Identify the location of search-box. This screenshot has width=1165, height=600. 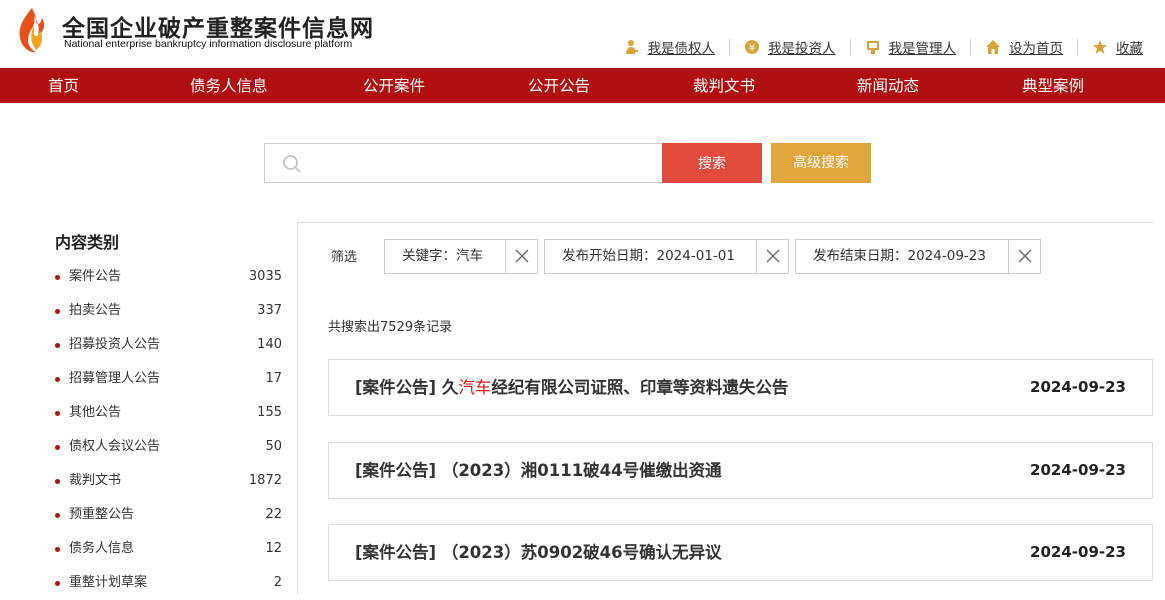
(463, 163).